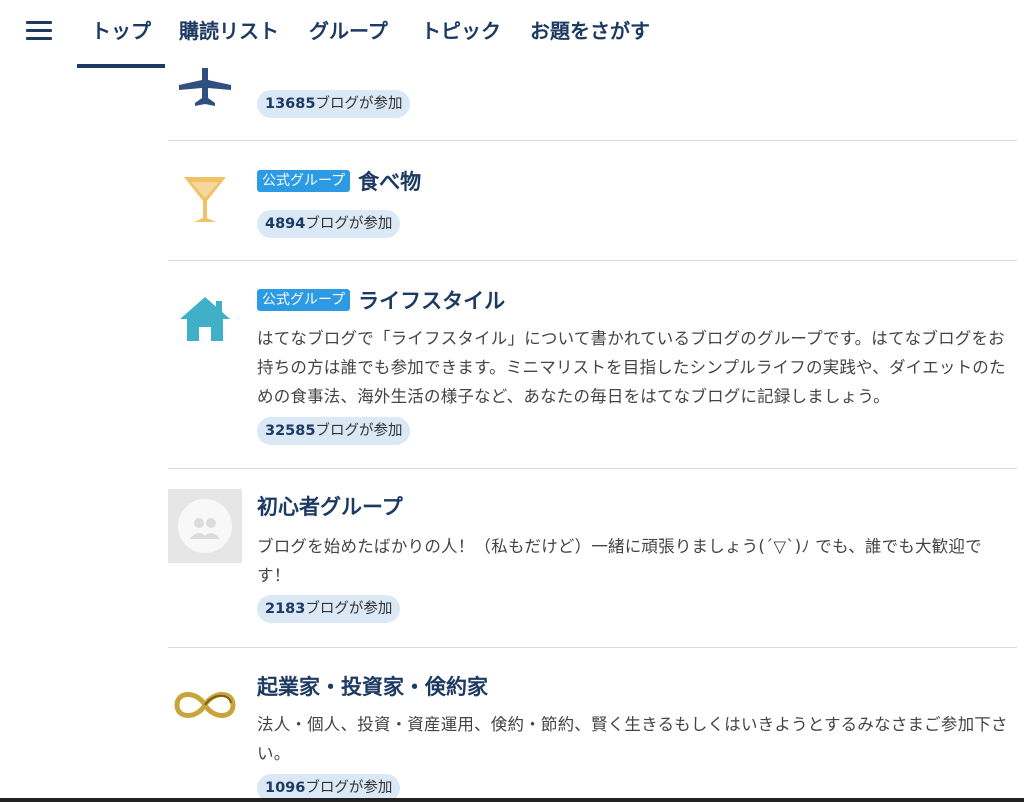 Image resolution: width=1024 pixels, height=802 pixels. I want to click on group-name: ライフスタイル, so click(431, 300).